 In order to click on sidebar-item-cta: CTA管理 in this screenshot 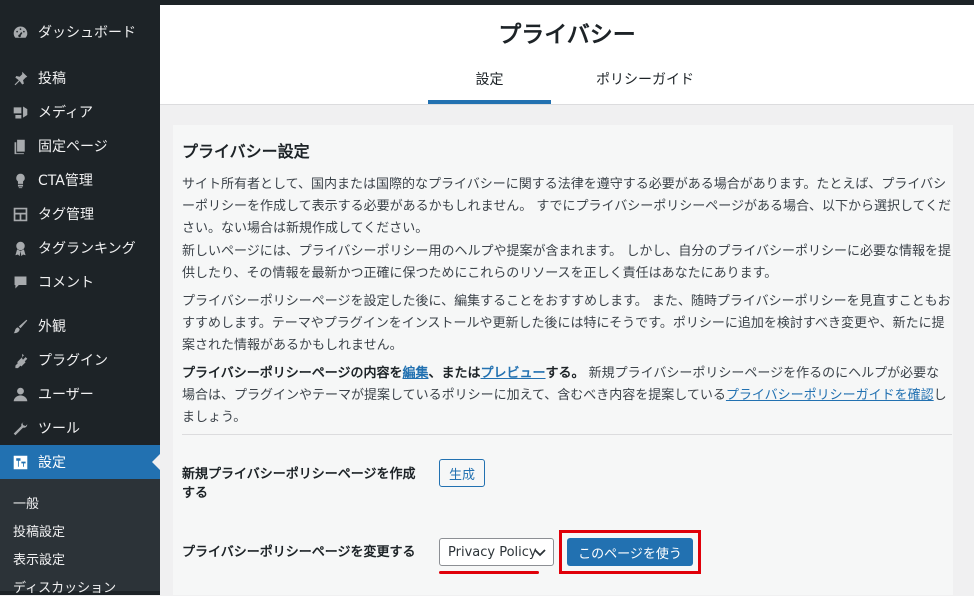, I will do `click(80, 180)`.